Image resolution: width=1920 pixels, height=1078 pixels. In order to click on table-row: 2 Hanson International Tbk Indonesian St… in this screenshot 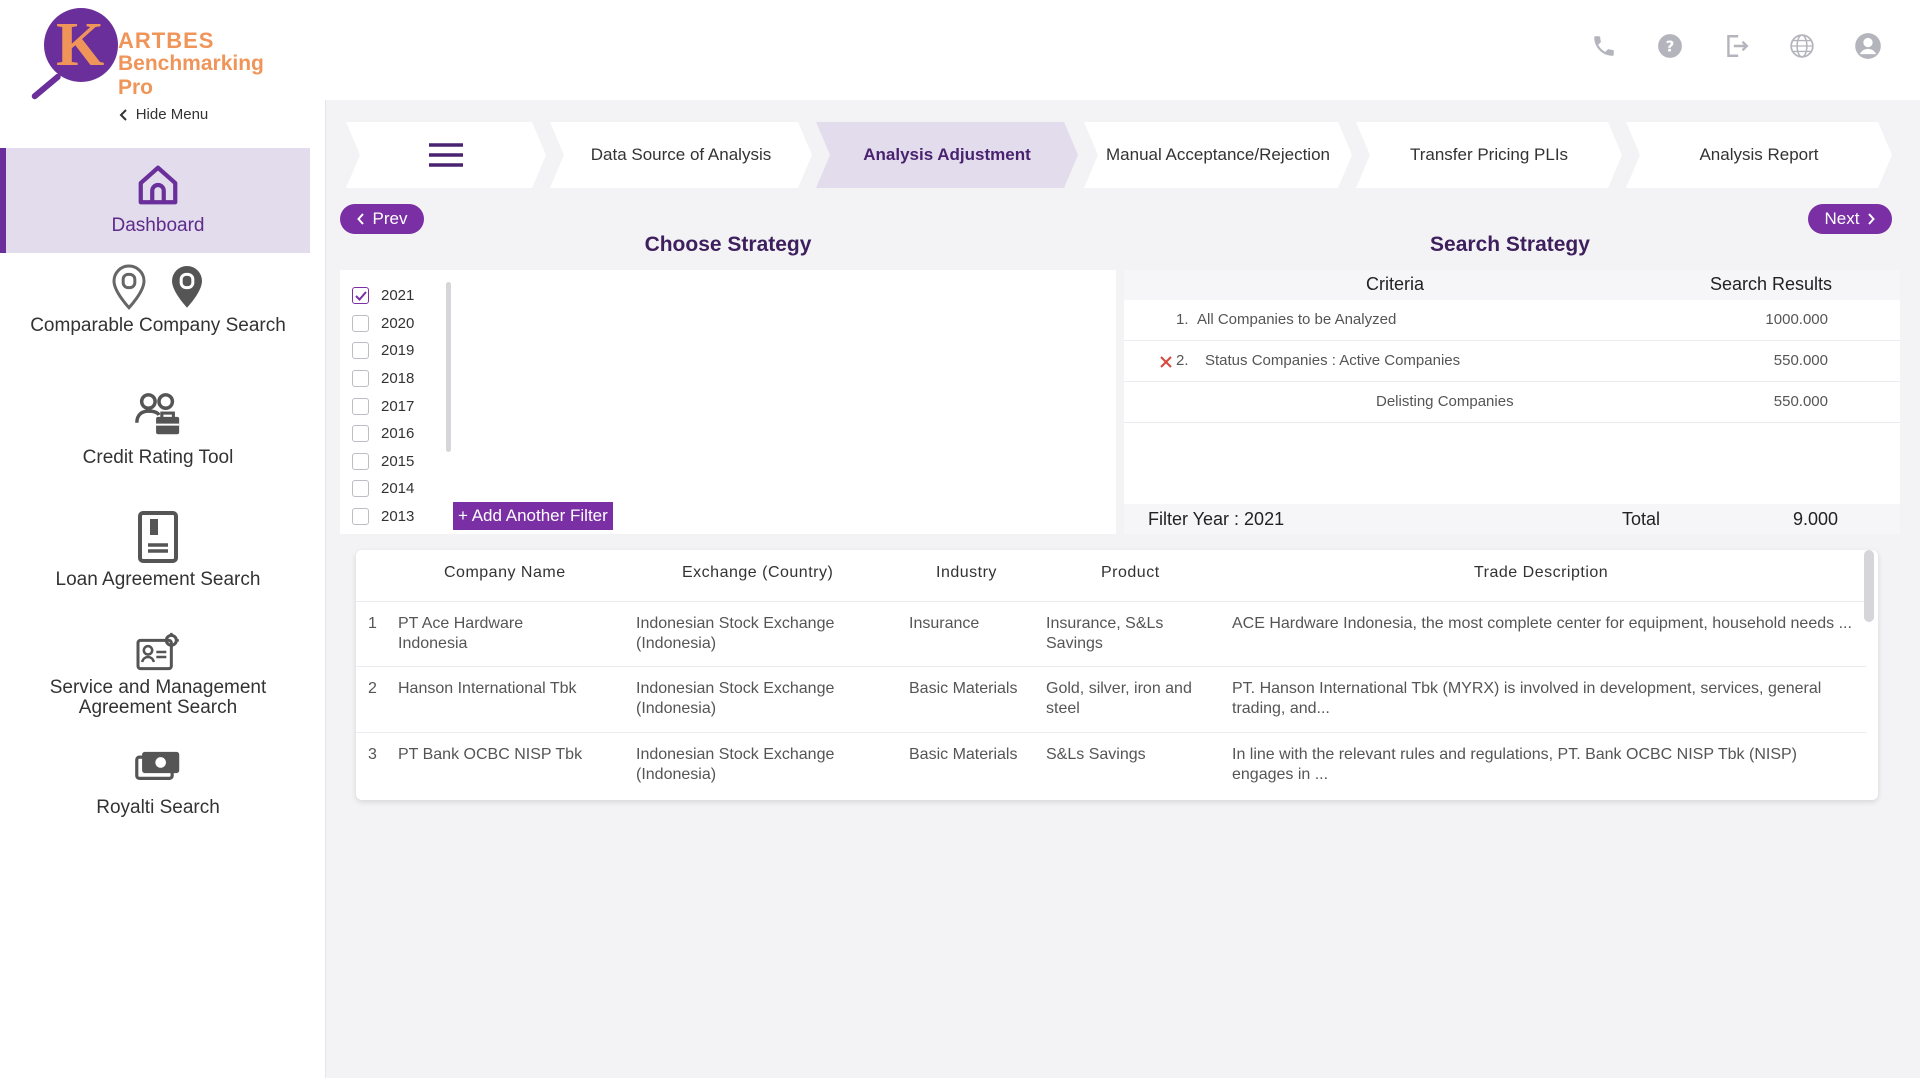, I will do `click(1111, 700)`.